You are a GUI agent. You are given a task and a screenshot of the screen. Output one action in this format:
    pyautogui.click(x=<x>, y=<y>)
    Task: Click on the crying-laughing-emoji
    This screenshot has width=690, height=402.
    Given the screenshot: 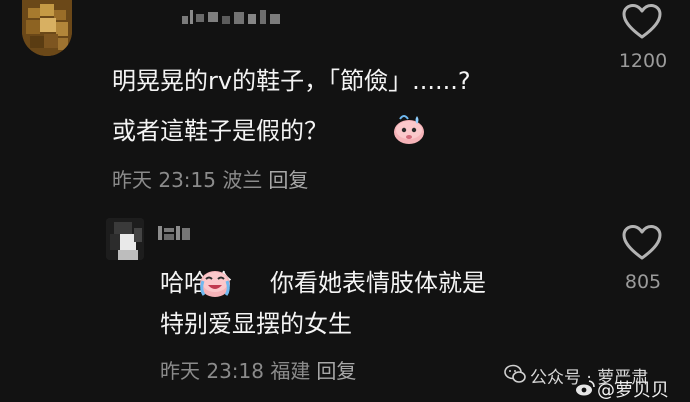 What is the action you would take?
    pyautogui.click(x=215, y=281)
    